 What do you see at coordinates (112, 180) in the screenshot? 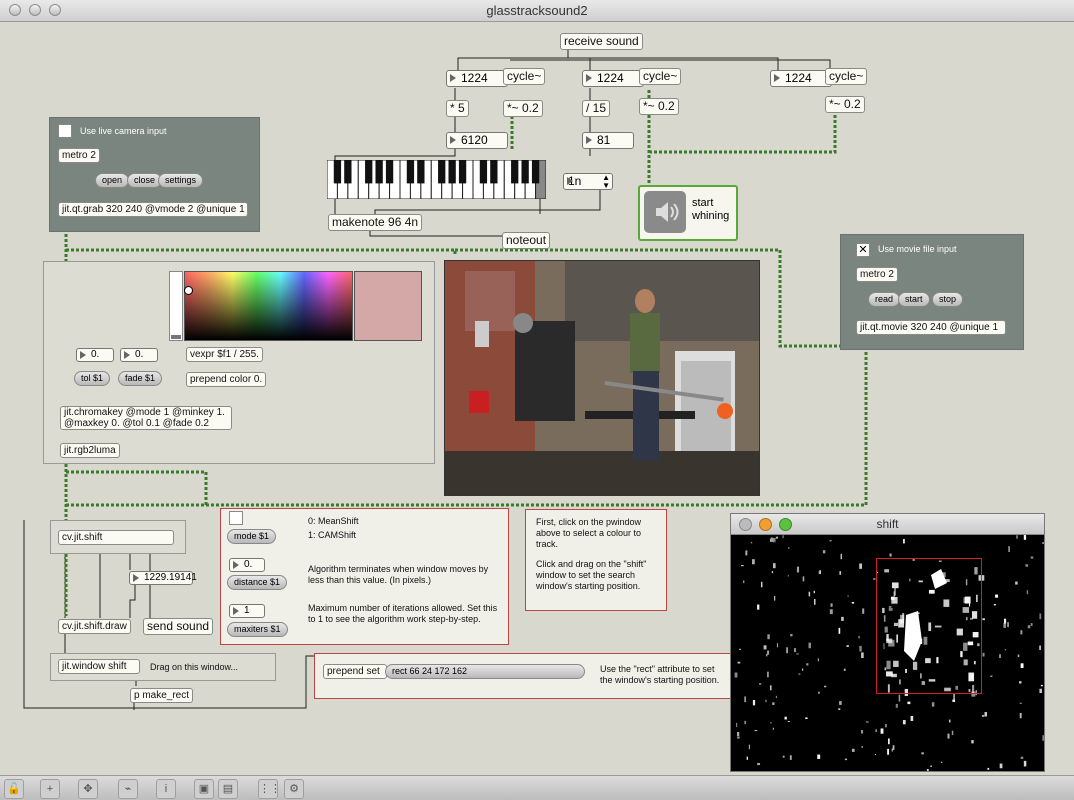
I see `open-message: open` at bounding box center [112, 180].